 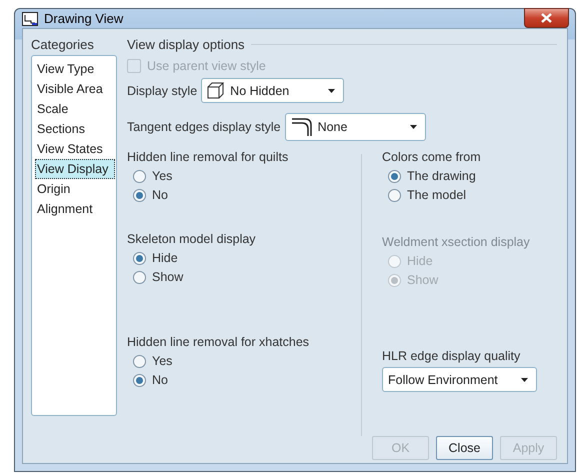 What do you see at coordinates (75, 209) in the screenshot?
I see `category-item: Alignment` at bounding box center [75, 209].